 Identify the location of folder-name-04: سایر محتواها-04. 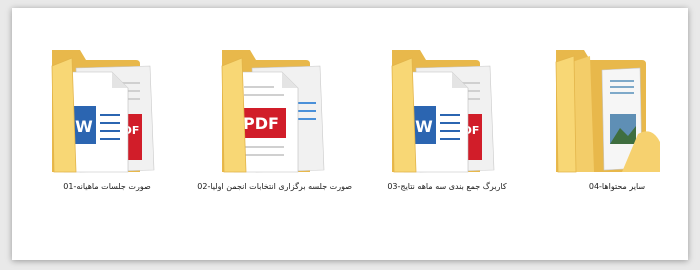
(617, 186).